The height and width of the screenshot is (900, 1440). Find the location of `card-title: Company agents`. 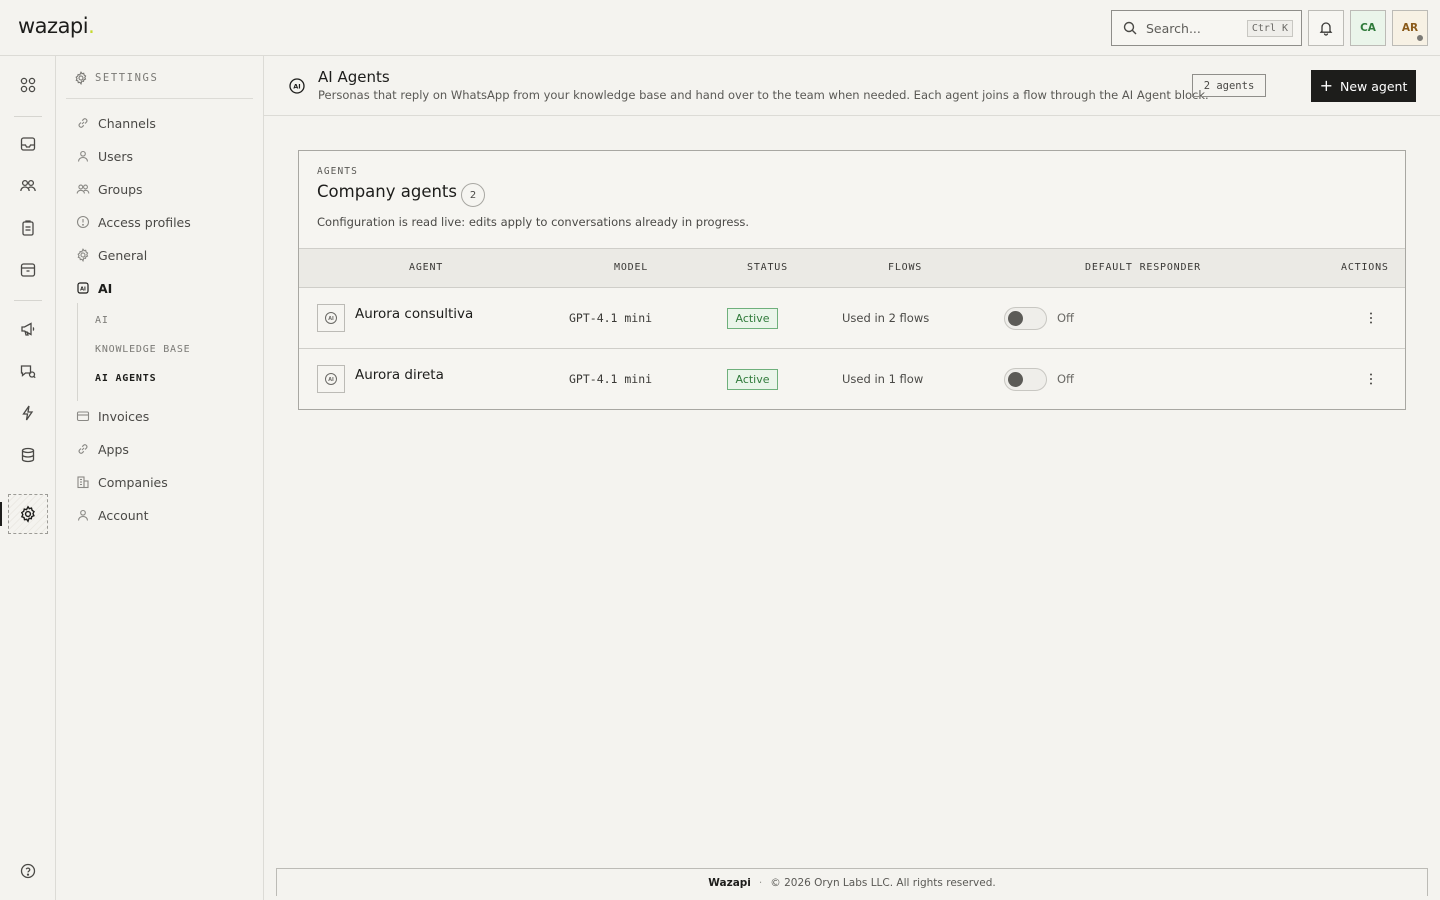

card-title: Company agents is located at coordinates (387, 191).